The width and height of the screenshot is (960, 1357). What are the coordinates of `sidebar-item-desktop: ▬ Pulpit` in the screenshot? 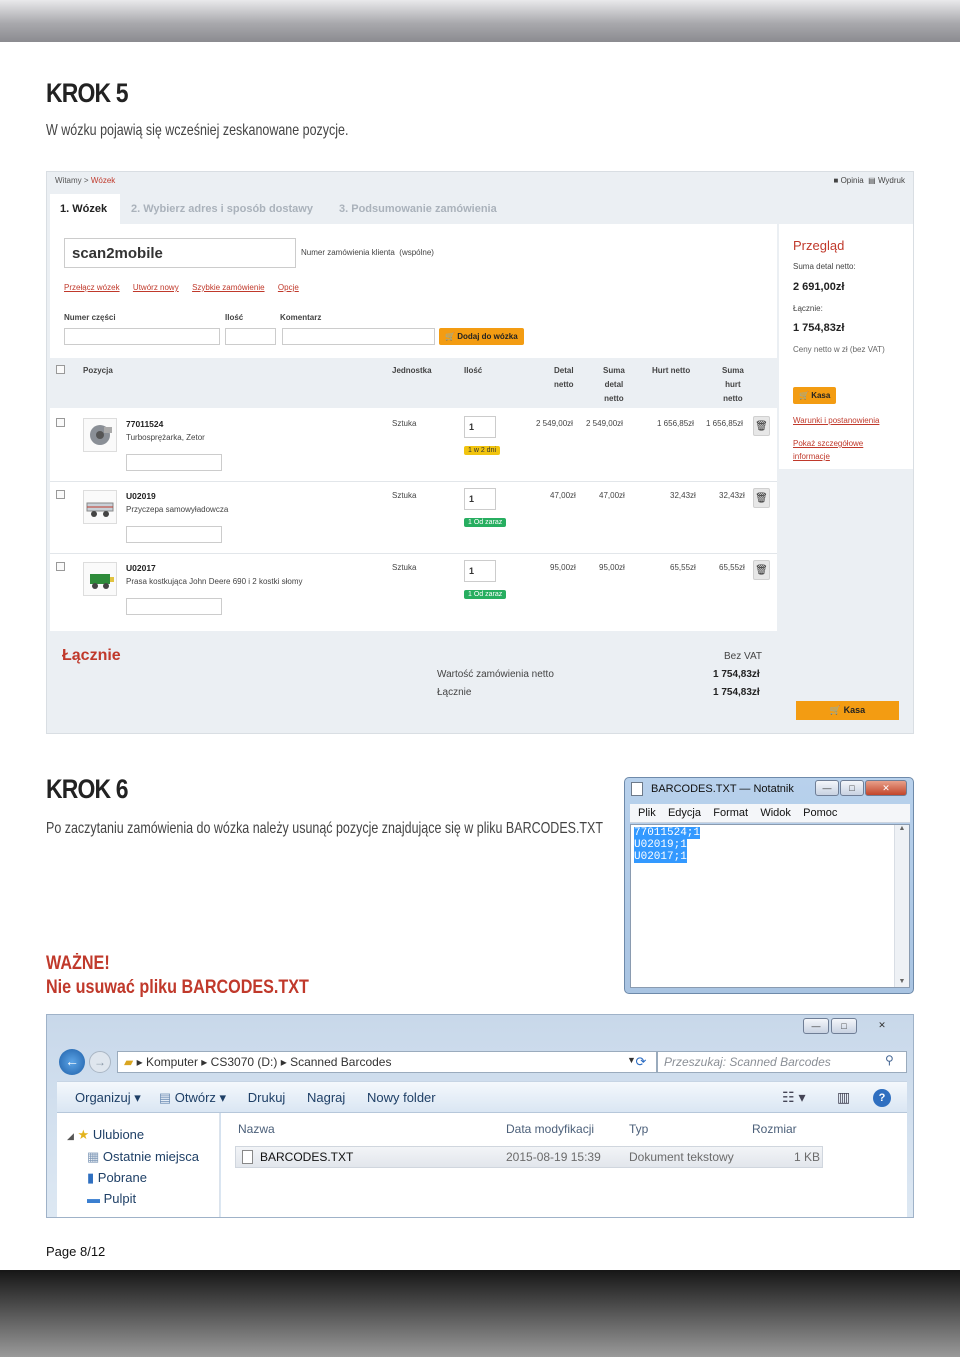 It's located at (111, 1198).